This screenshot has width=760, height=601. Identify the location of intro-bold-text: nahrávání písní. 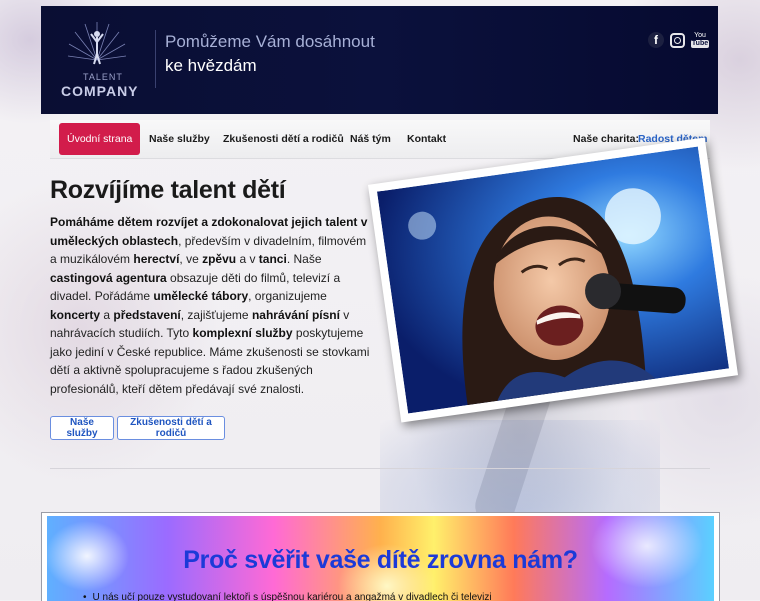
(295, 314).